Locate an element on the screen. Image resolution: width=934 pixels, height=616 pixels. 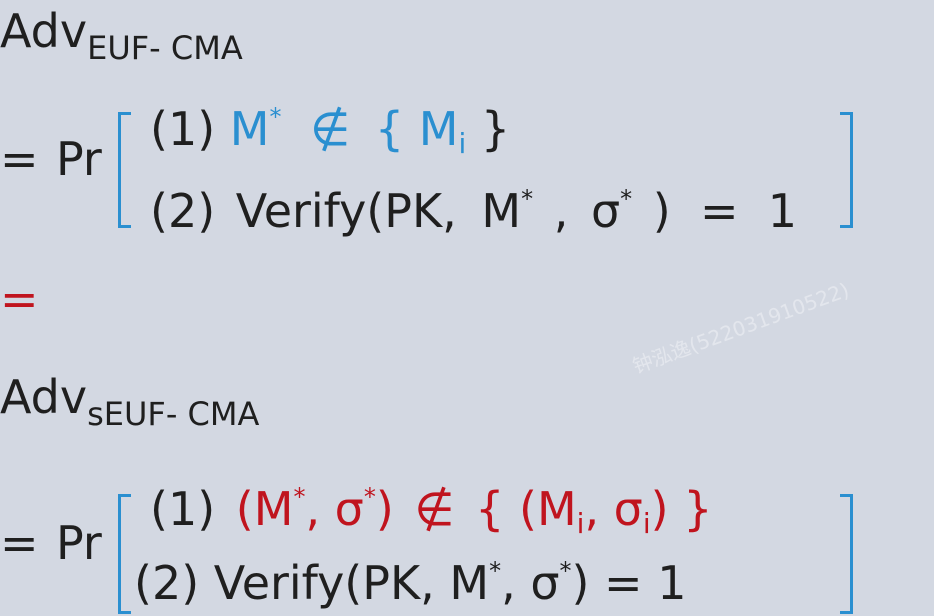
not-in-symbol: ∉ is located at coordinates (330, 129).